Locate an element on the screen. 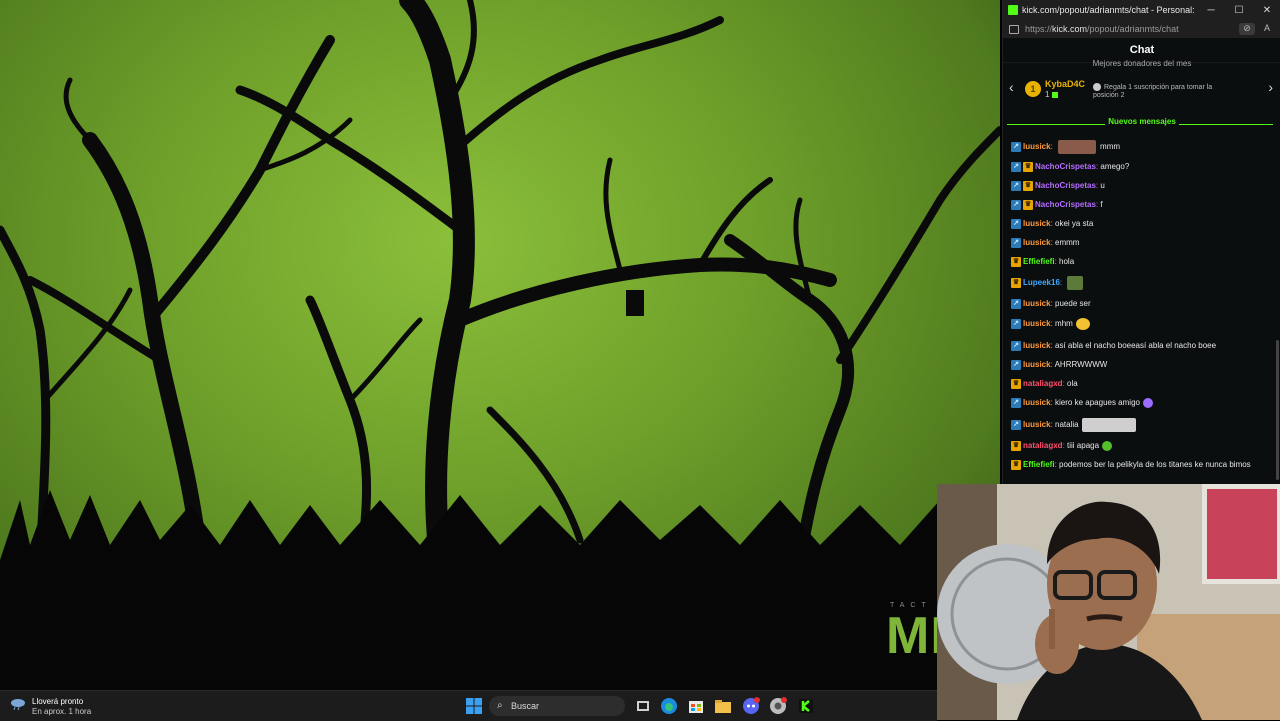 This screenshot has height=721, width=1280. top-donor-name: KybaD4C is located at coordinates (1065, 84).